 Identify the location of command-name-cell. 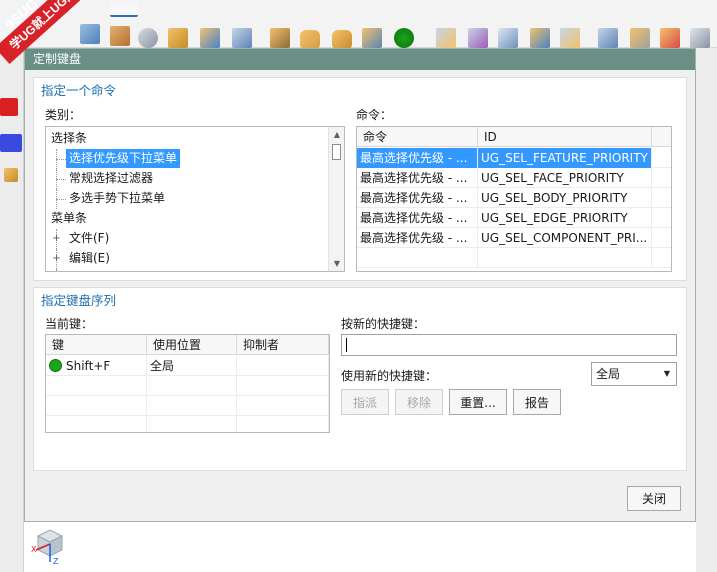
(417, 258).